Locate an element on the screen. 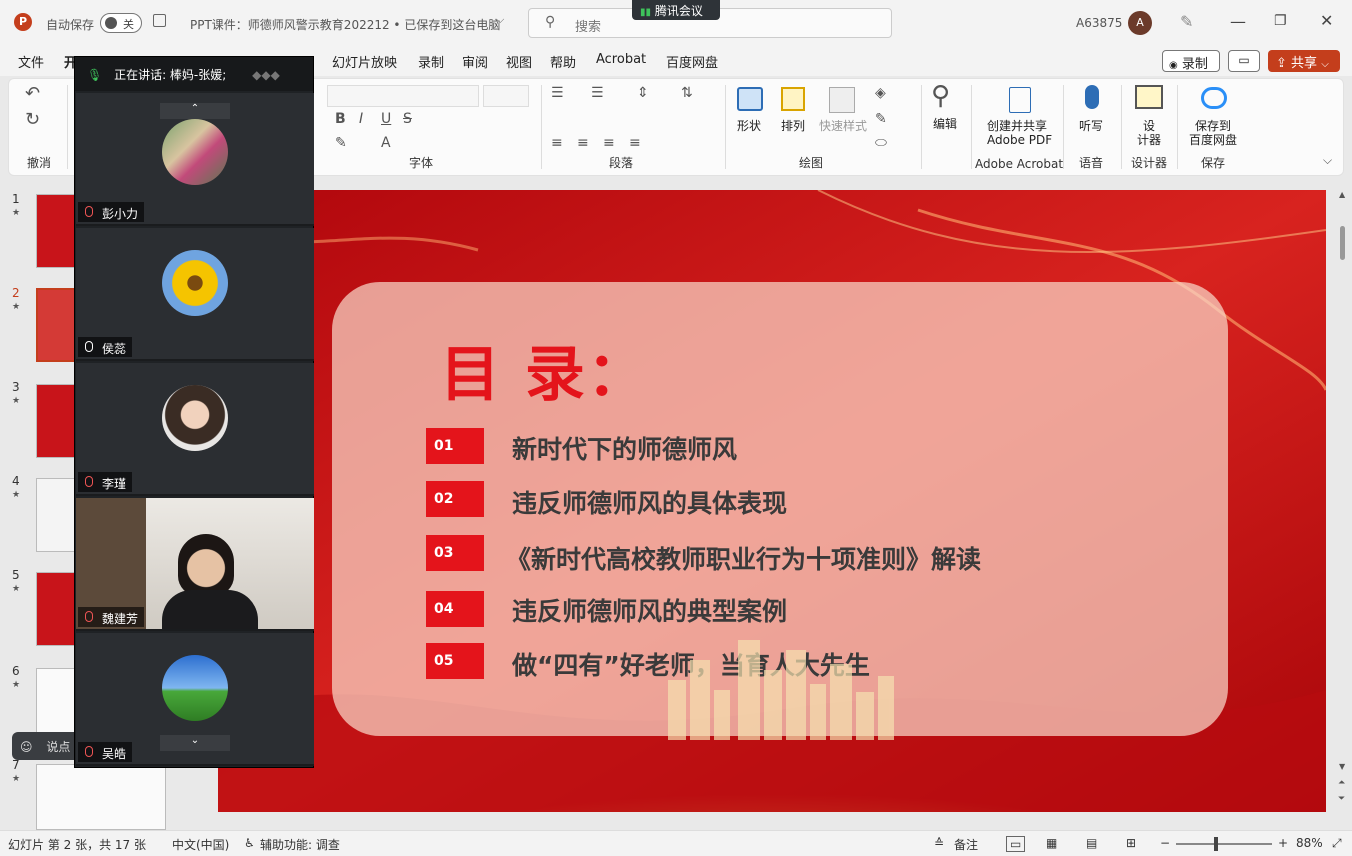  document-title: PPT课件：师德师风警示教育202212 • 已保存到这台电脑 is located at coordinates (345, 24).